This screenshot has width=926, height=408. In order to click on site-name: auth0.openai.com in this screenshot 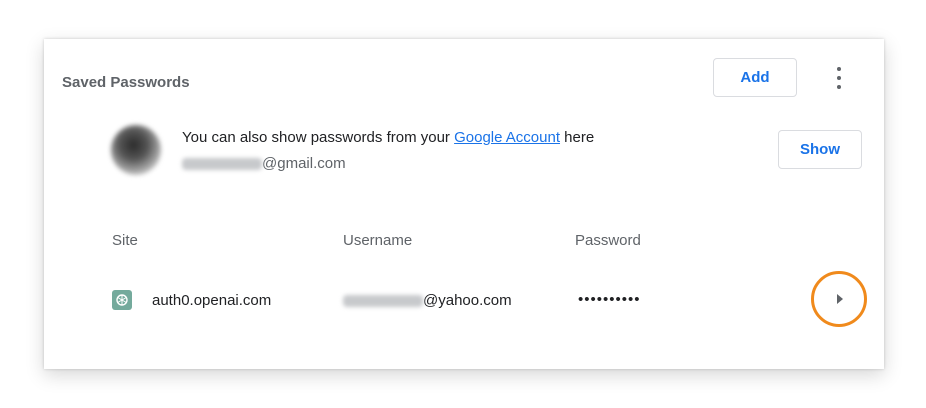, I will do `click(211, 300)`.